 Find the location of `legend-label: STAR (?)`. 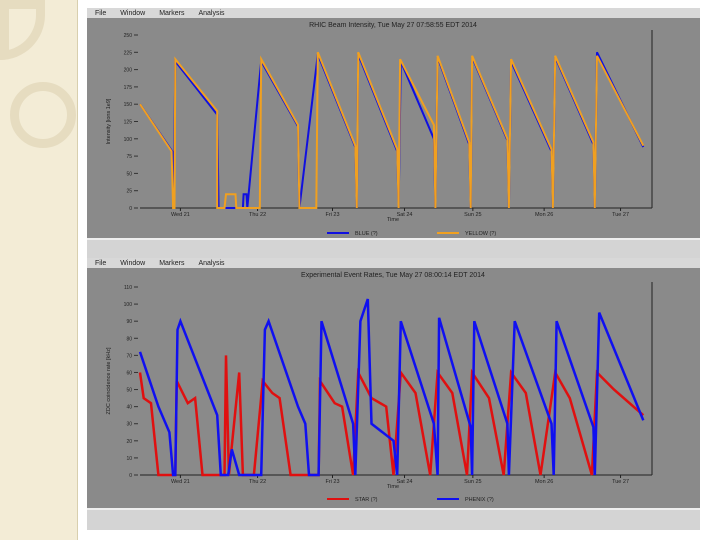

legend-label: STAR (?) is located at coordinates (366, 500).